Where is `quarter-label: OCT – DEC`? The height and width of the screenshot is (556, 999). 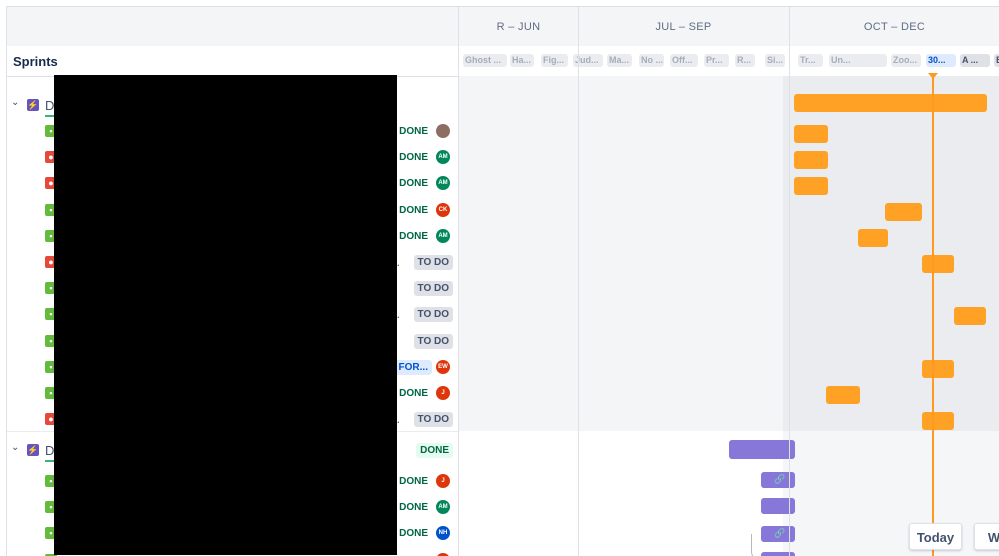
quarter-label: OCT – DEC is located at coordinates (894, 27).